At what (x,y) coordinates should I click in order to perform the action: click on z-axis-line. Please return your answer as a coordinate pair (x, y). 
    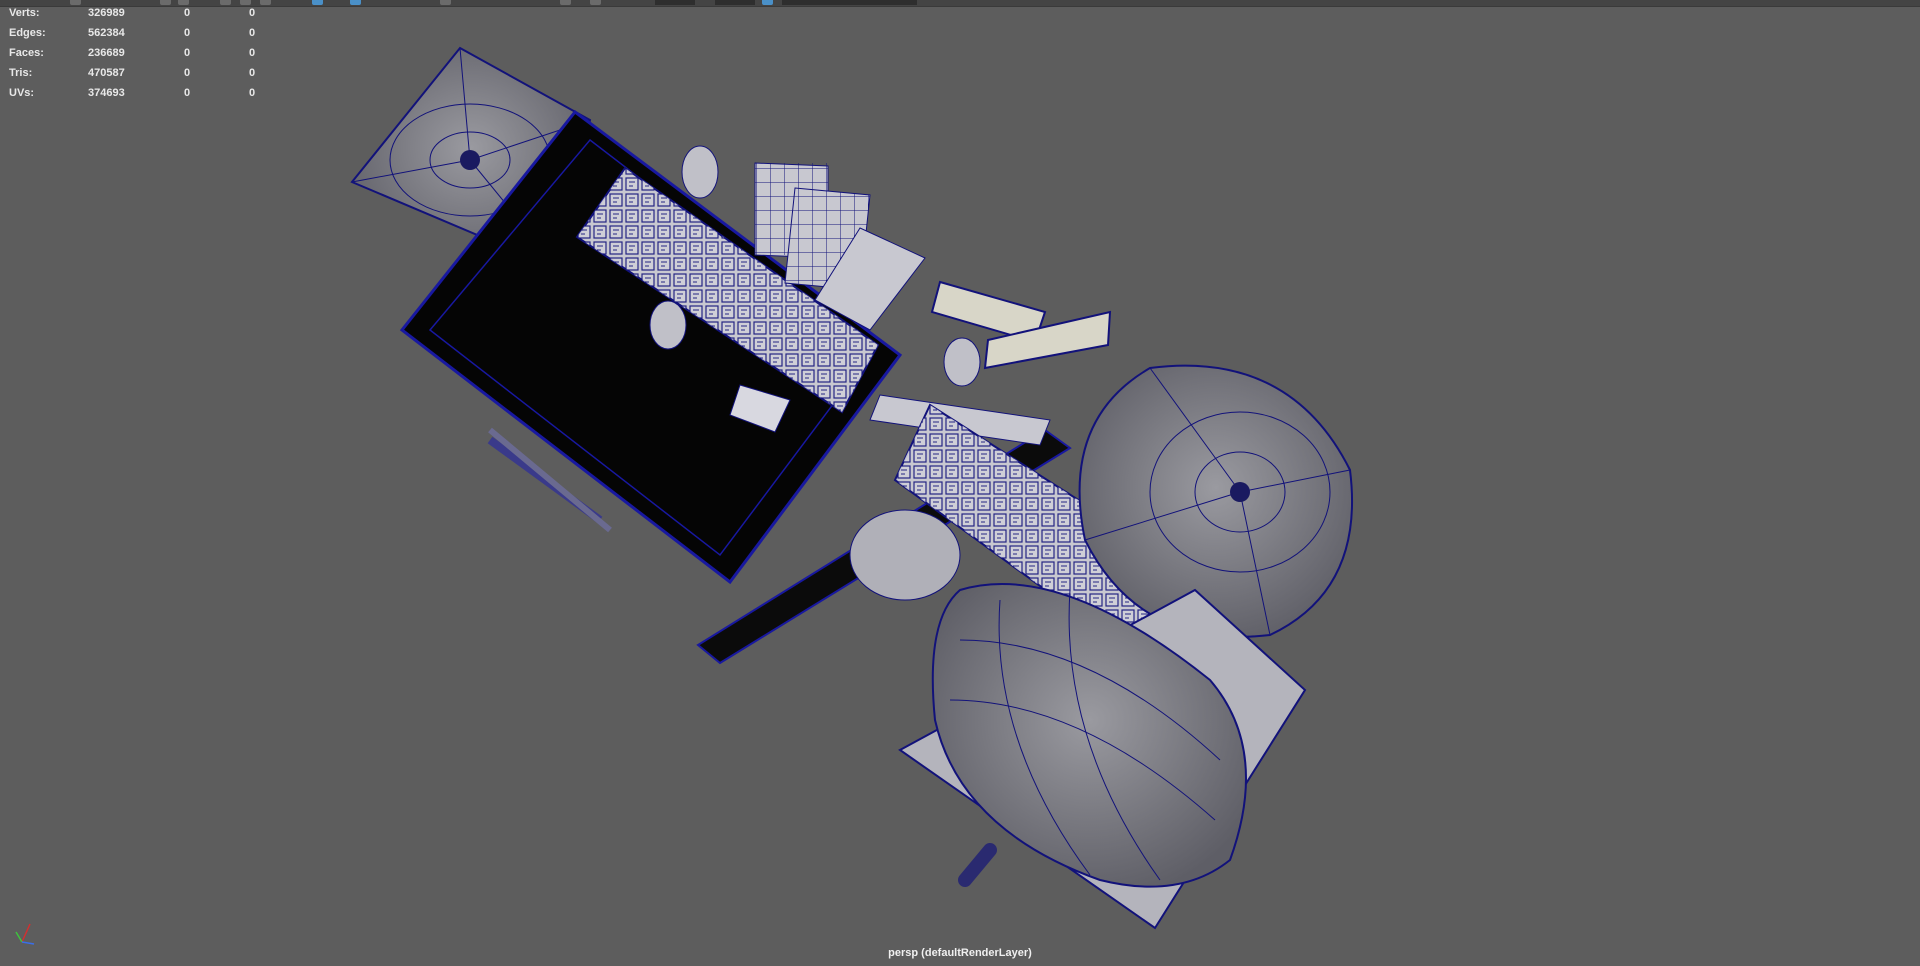
    Looking at the image, I should click on (28, 943).